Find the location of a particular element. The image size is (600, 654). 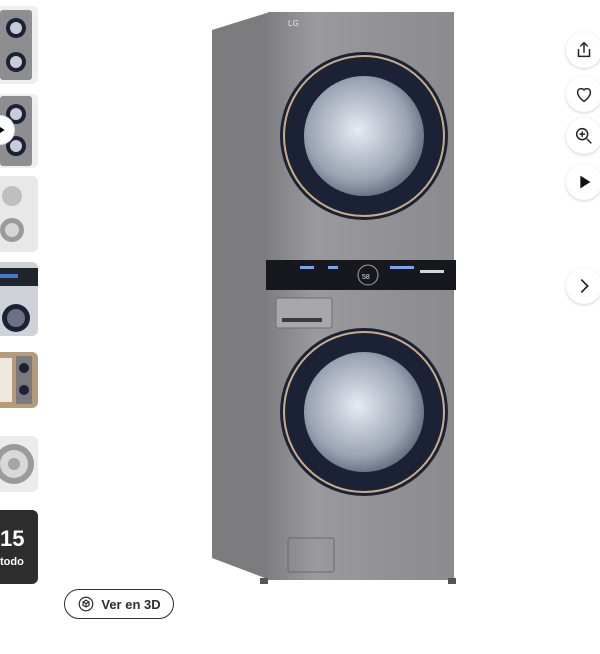

view-3d-button: Ver en 3D is located at coordinates (119, 604).